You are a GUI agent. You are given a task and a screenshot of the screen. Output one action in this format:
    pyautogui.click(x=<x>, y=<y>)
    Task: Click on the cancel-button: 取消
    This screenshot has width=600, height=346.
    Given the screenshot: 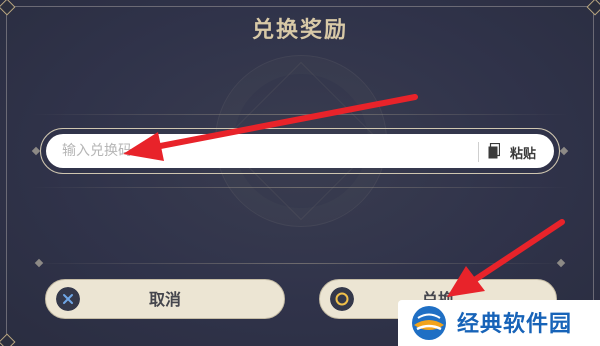 What is the action you would take?
    pyautogui.click(x=165, y=299)
    